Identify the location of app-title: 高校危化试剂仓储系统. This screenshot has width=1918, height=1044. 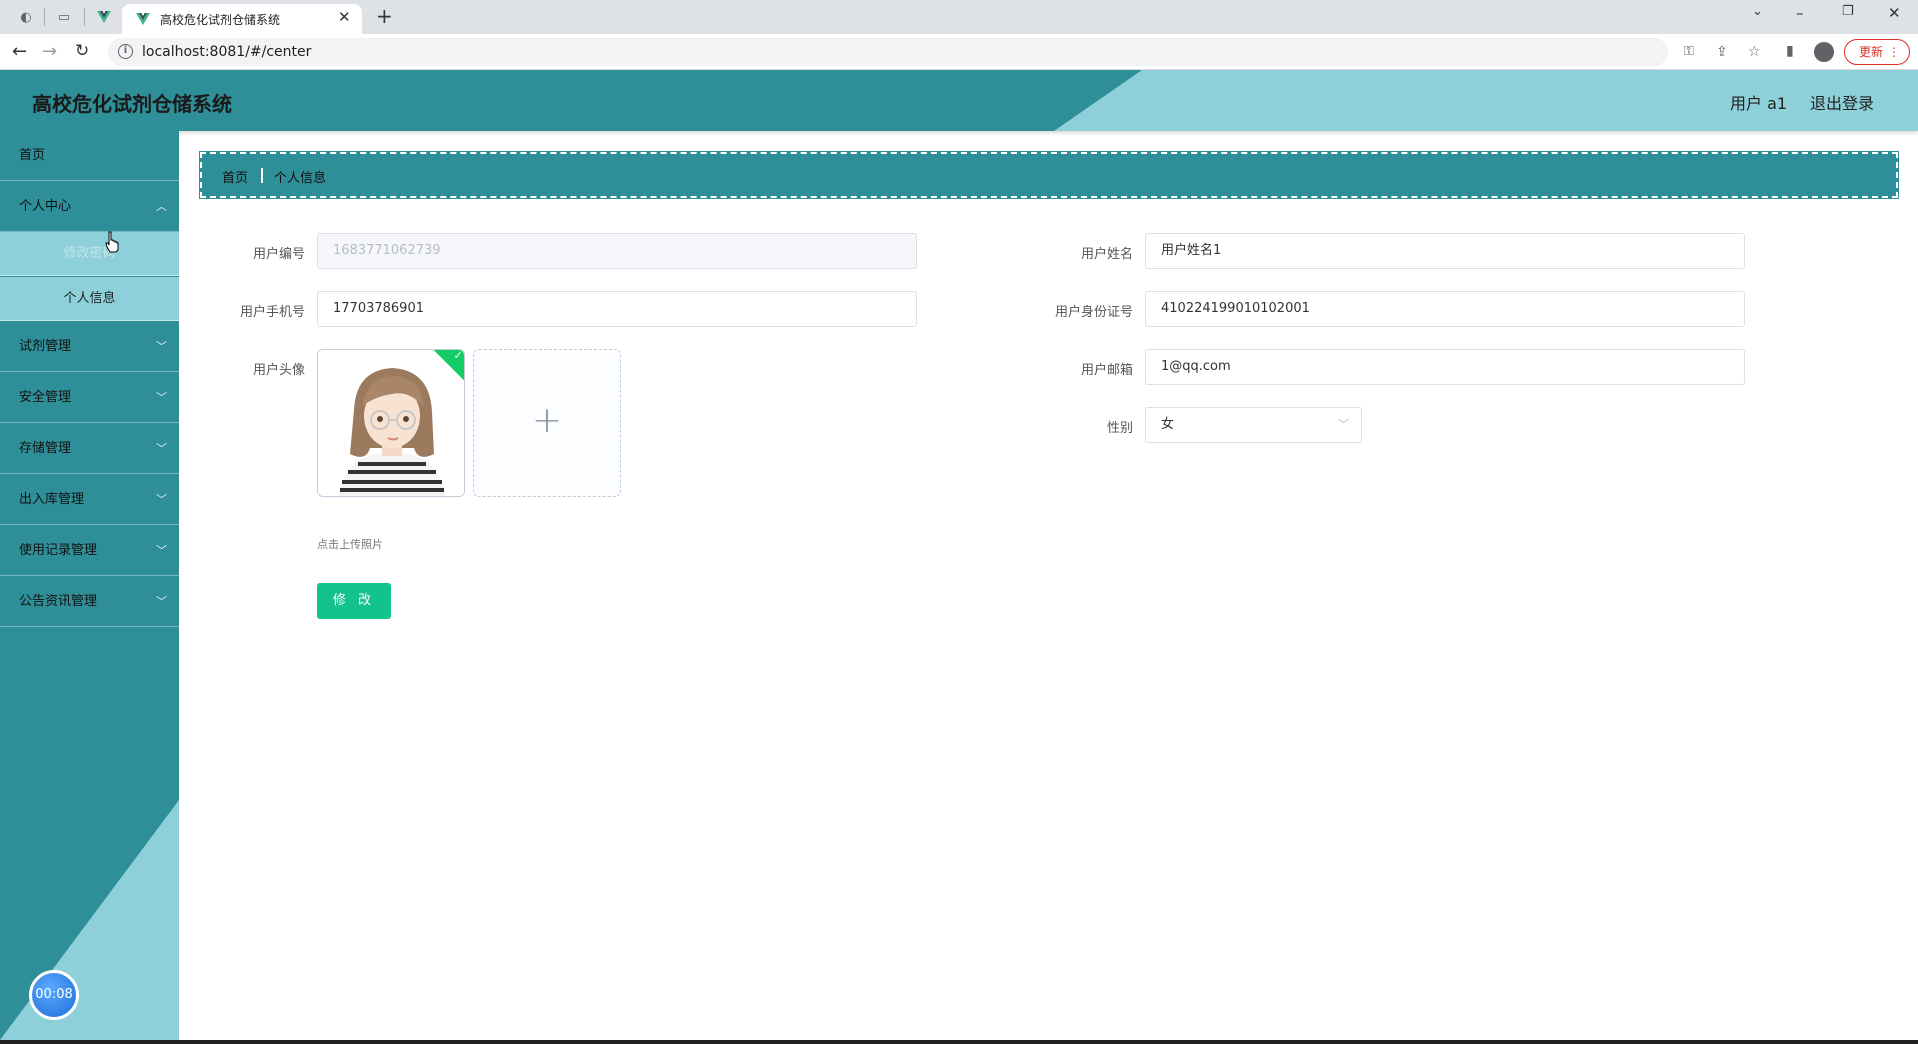
(132, 104).